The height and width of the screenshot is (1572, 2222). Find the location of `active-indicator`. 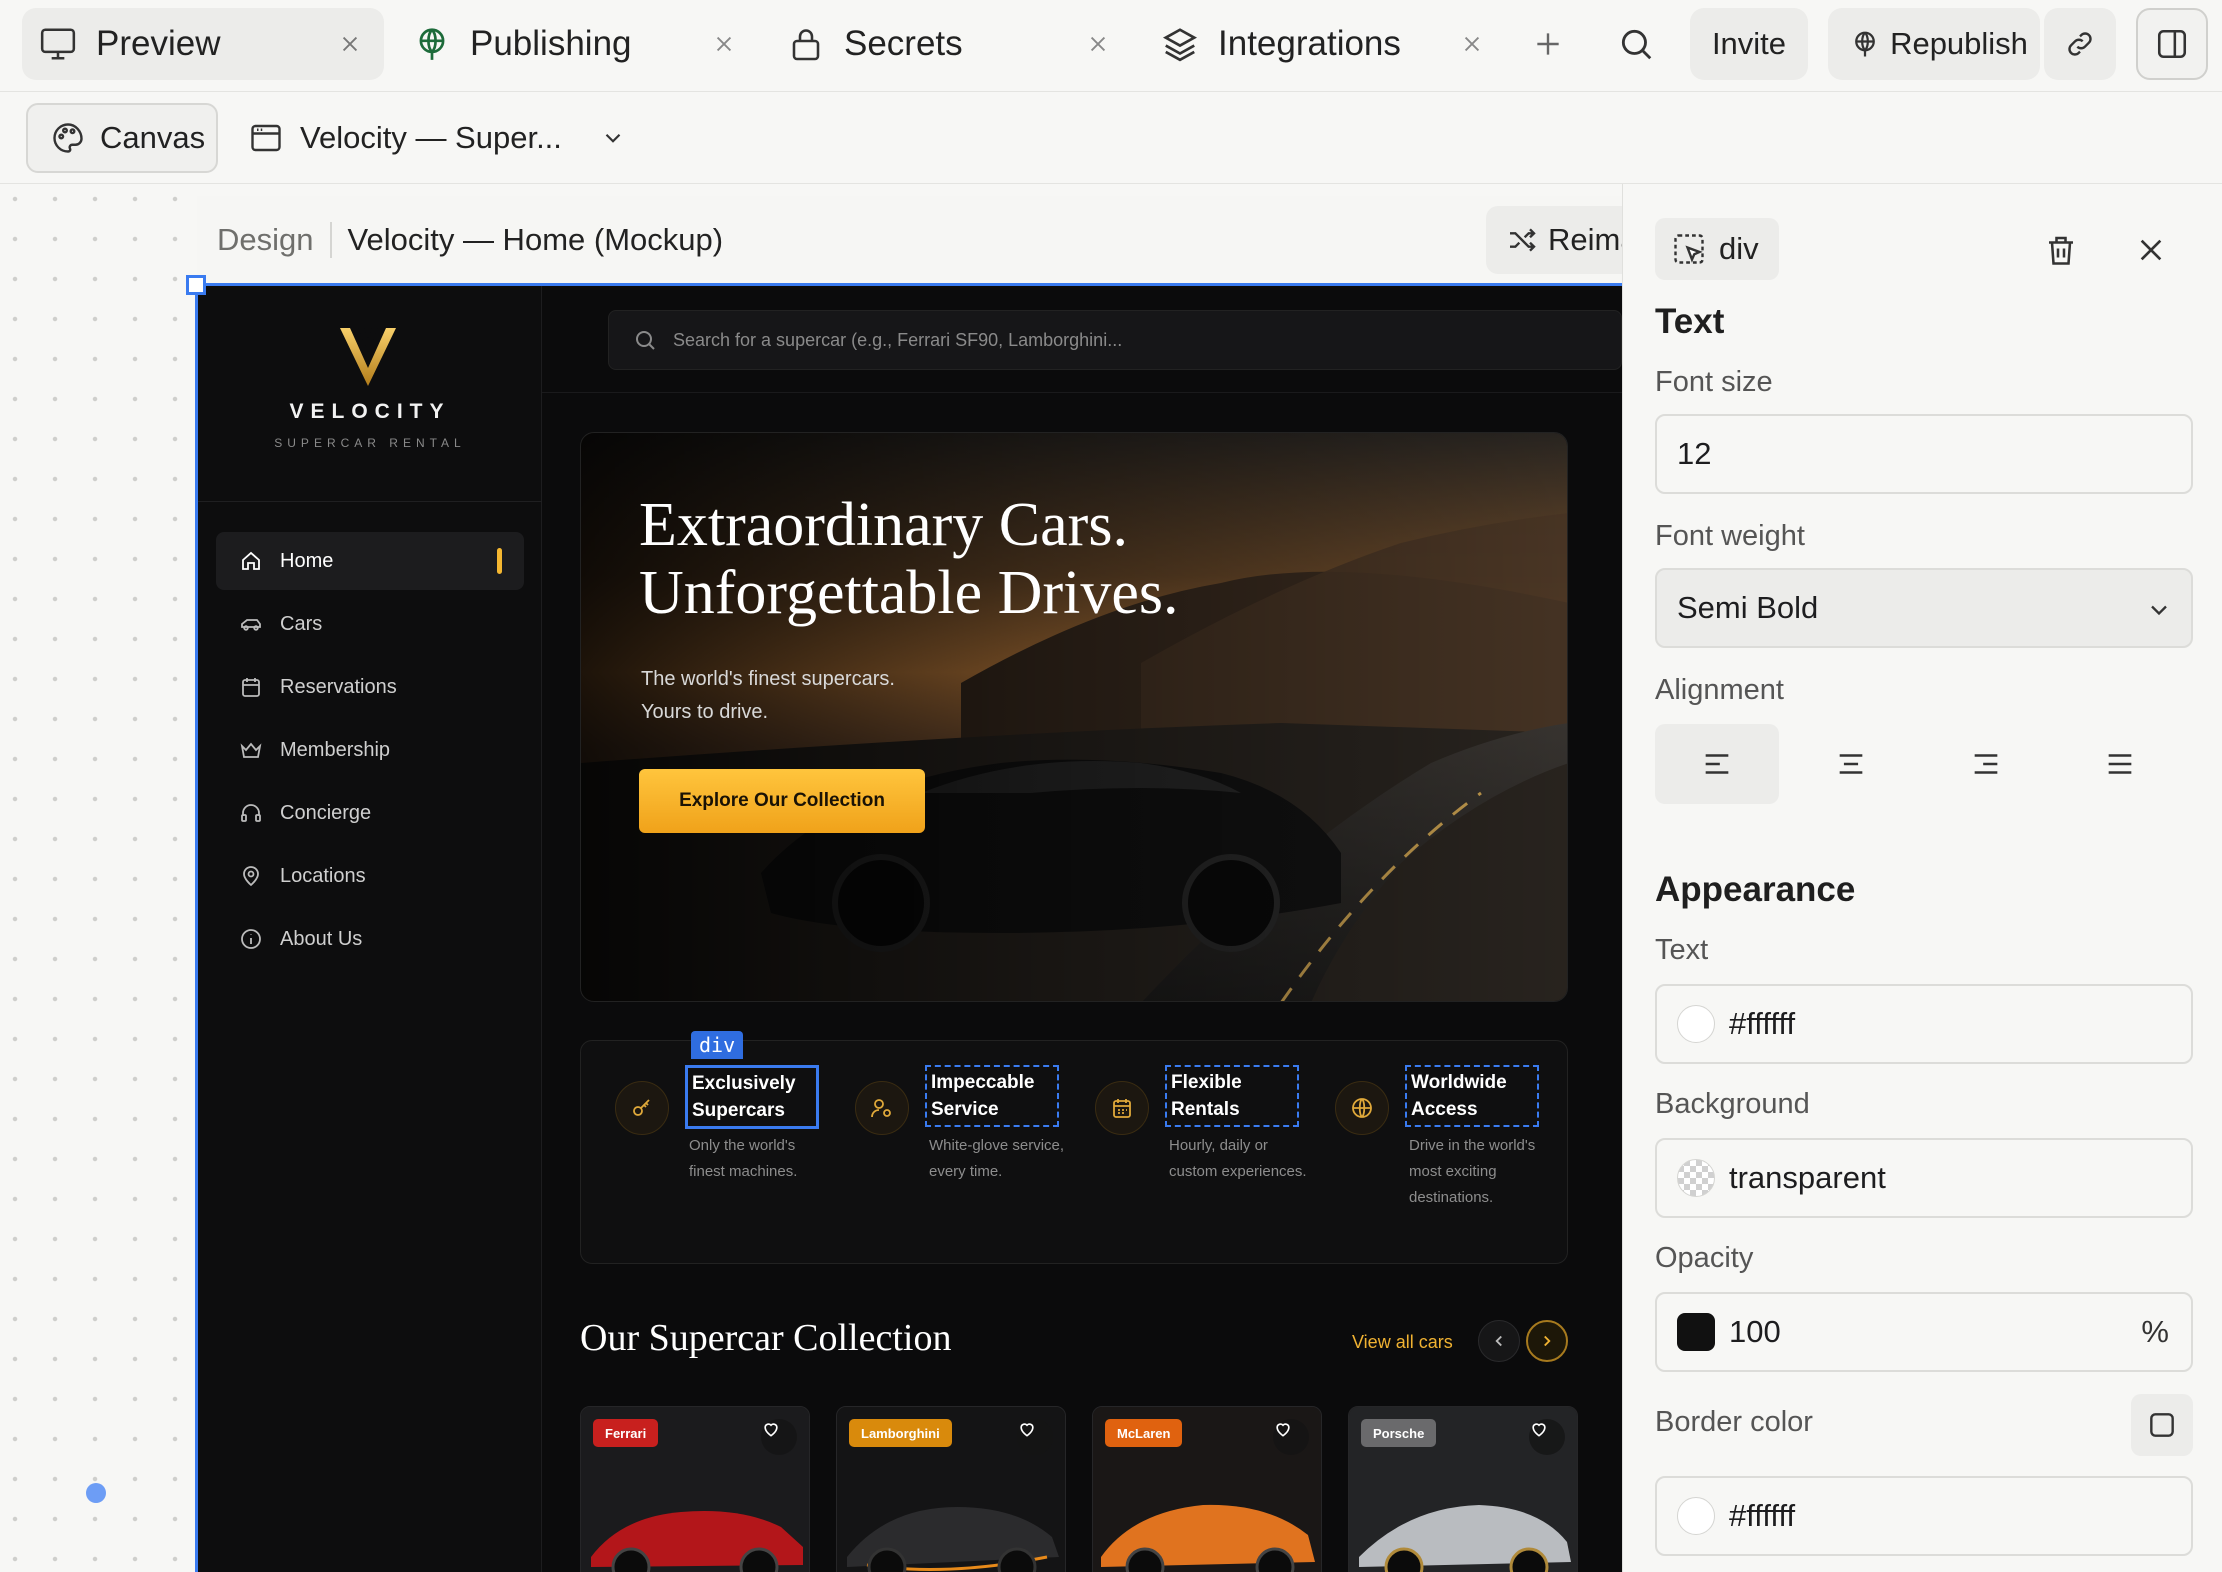

active-indicator is located at coordinates (499, 561).